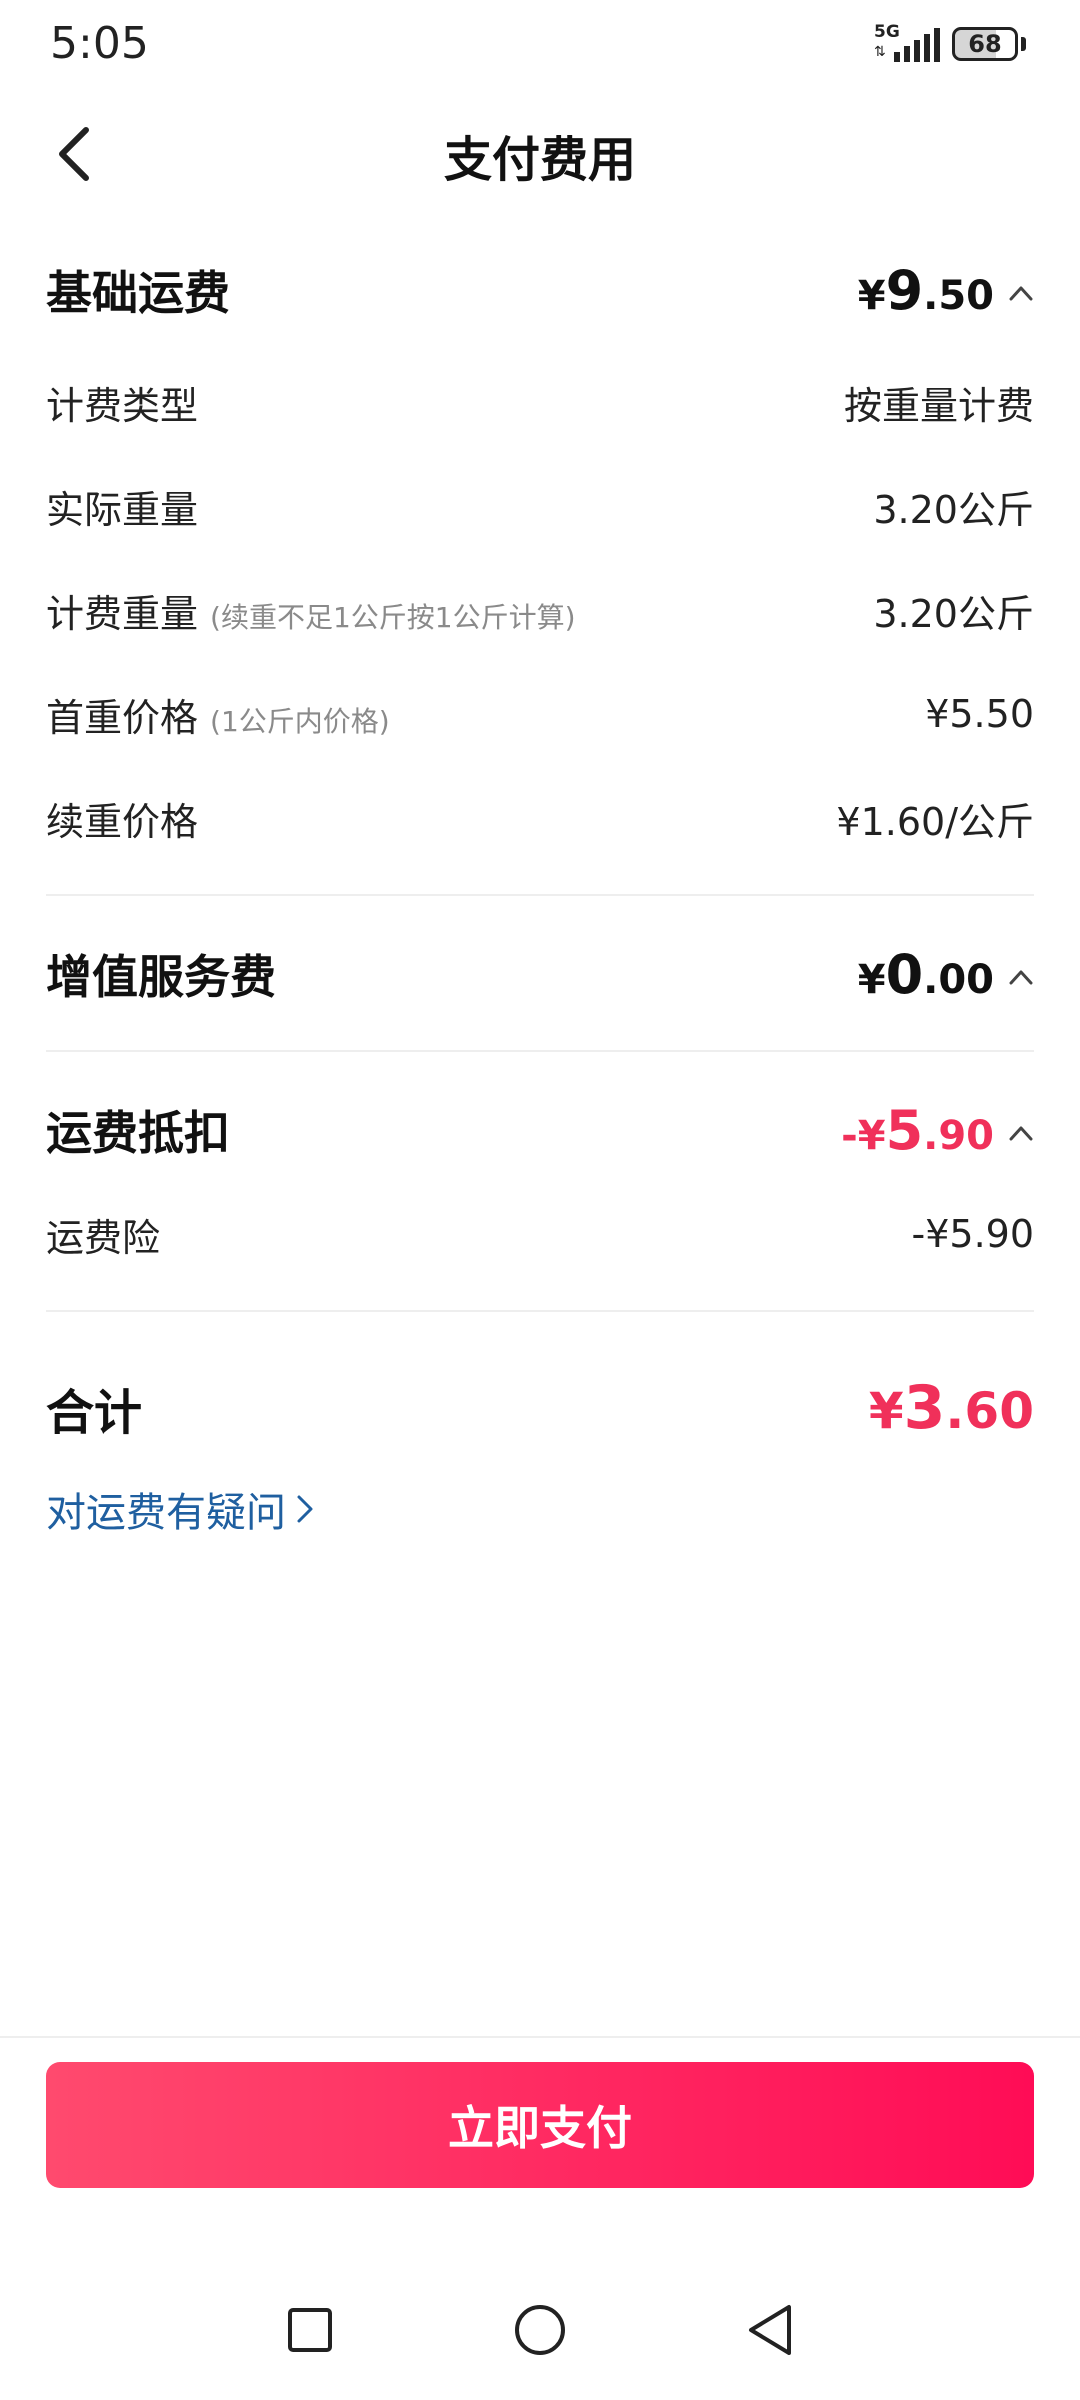 This screenshot has height=2400, width=1080. Describe the element at coordinates (979, 714) in the screenshot. I see `row-value: ¥5.50` at that location.